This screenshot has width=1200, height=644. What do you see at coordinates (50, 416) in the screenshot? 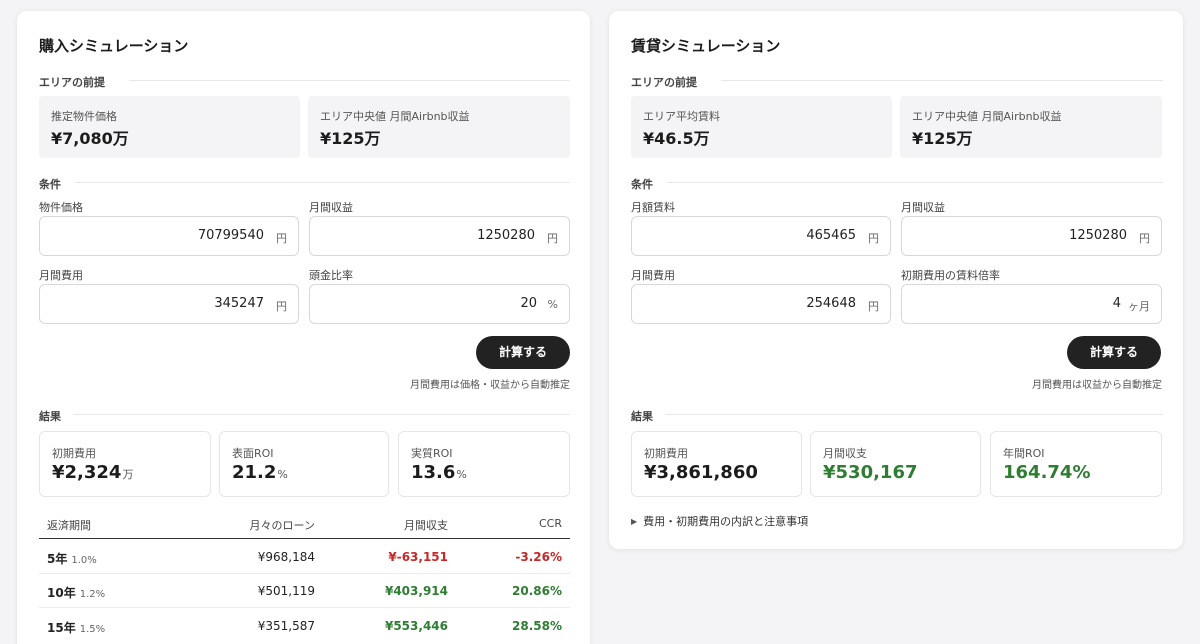
I see `buy-results-label: 結果` at bounding box center [50, 416].